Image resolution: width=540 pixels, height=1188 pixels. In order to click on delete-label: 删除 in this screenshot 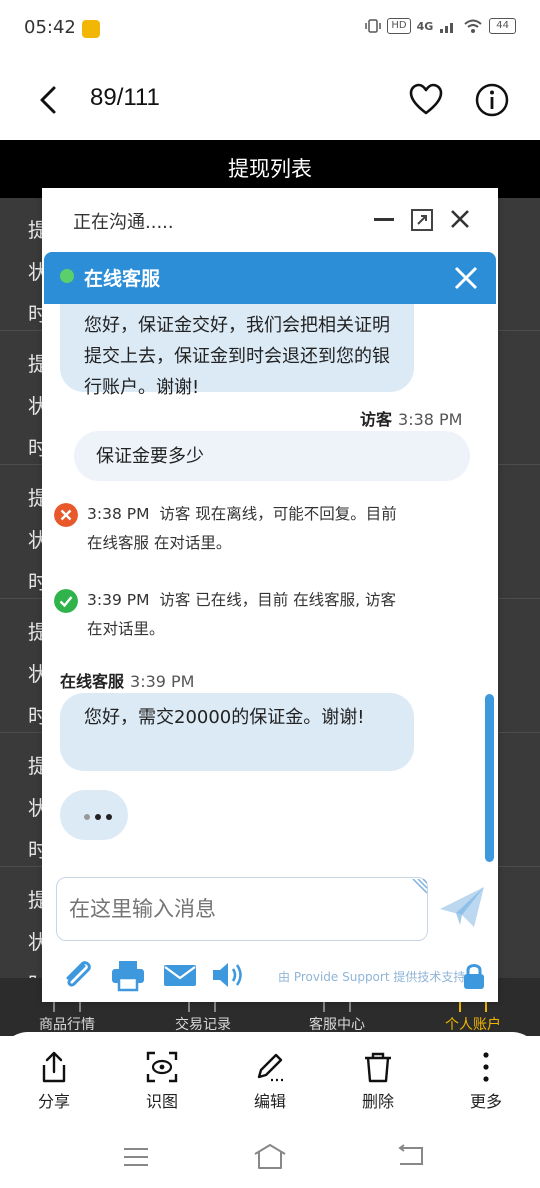, I will do `click(377, 1101)`.